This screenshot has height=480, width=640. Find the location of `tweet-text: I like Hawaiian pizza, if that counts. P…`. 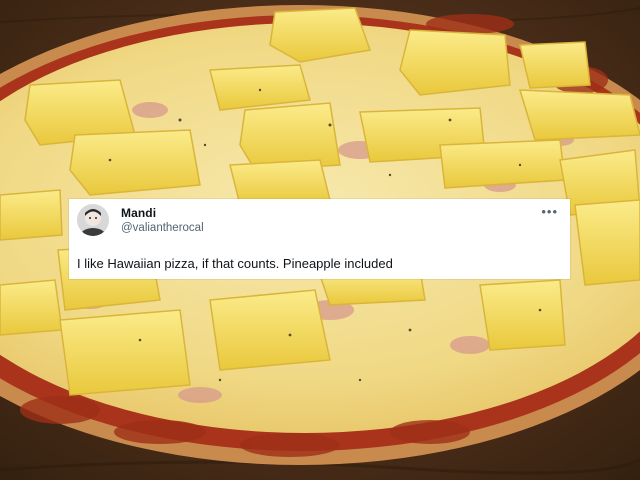

tweet-text: I like Hawaiian pizza, if that counts. P… is located at coordinates (235, 263).